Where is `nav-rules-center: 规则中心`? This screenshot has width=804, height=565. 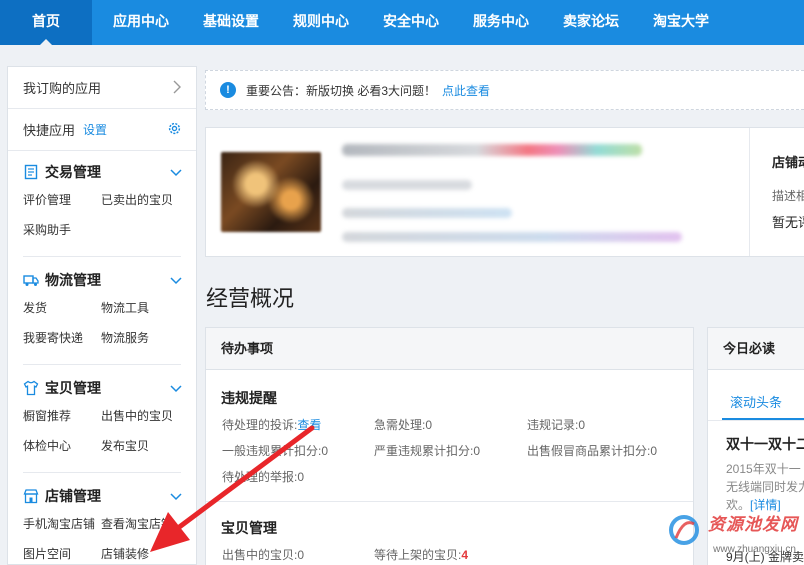 nav-rules-center: 规则中心 is located at coordinates (321, 22).